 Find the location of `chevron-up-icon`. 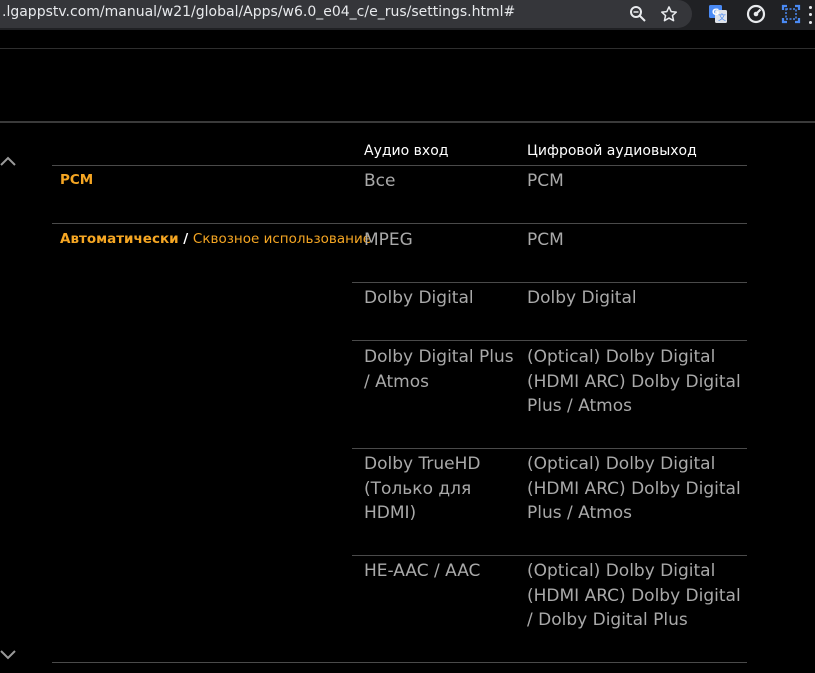

chevron-up-icon is located at coordinates (8, 162).